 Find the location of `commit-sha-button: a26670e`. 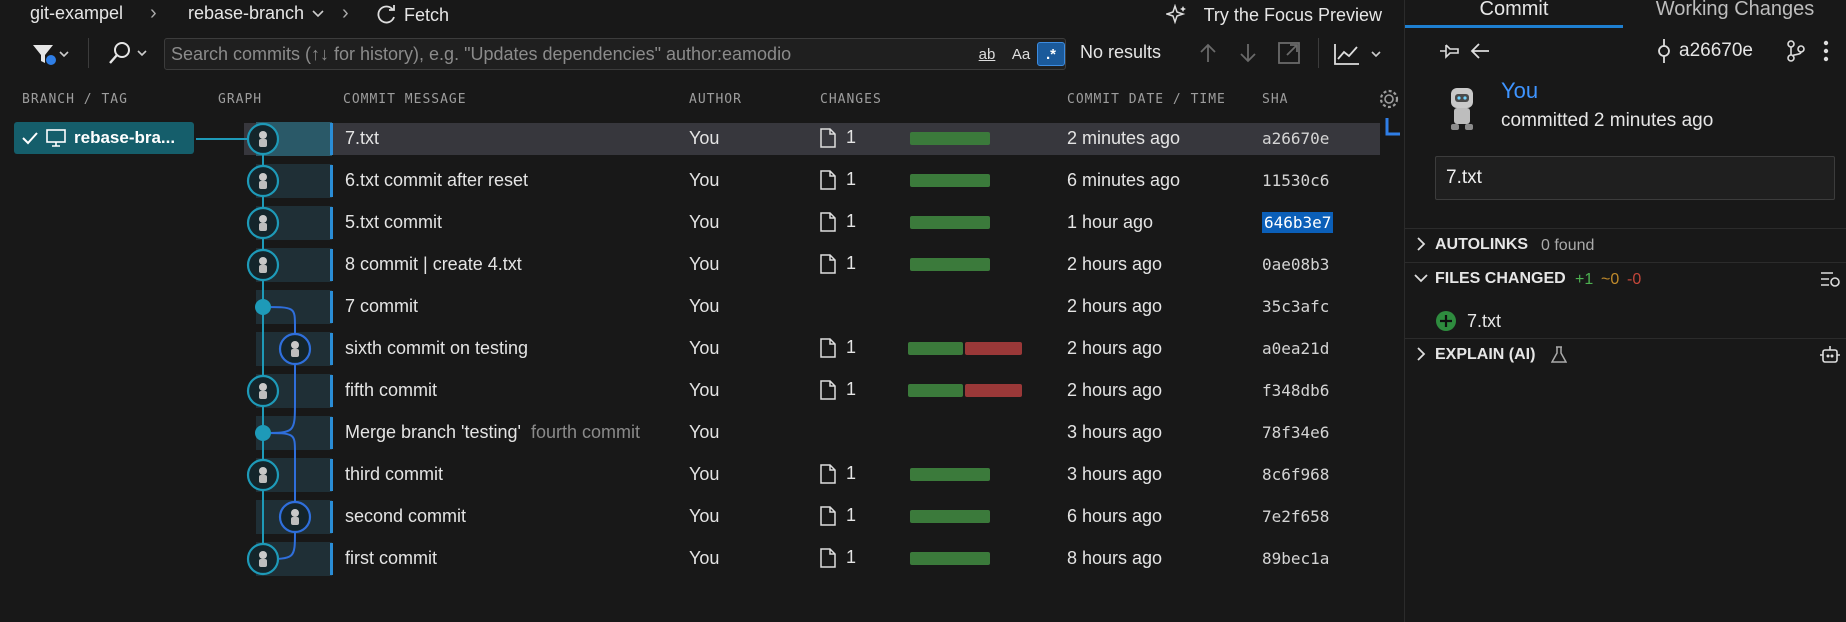

commit-sha-button: a26670e is located at coordinates (1705, 51).